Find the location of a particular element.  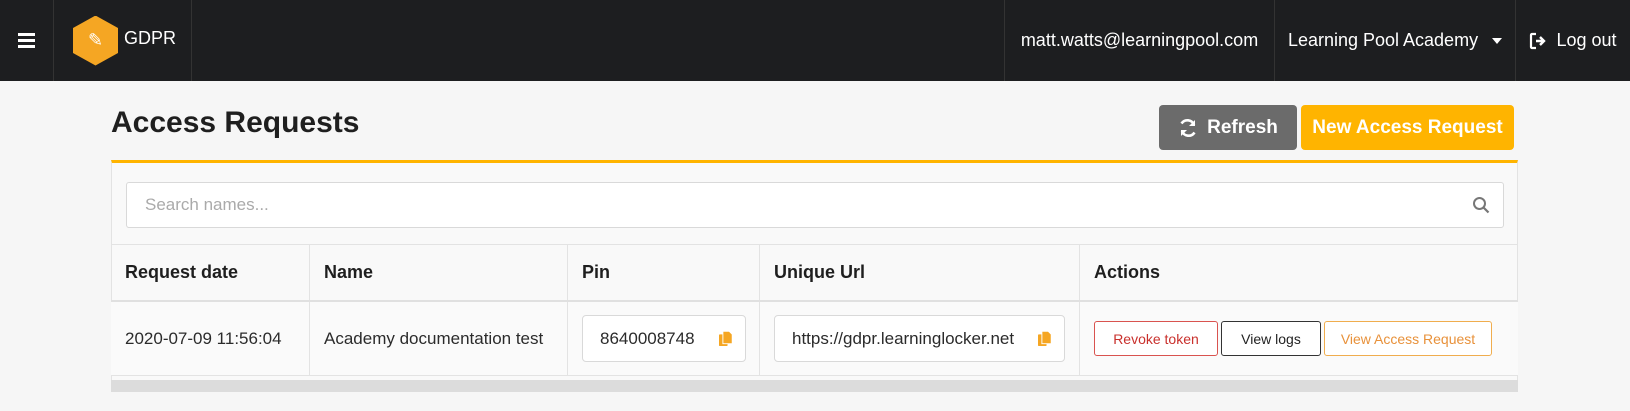

new-access-request-button: New Access Request is located at coordinates (1407, 127).